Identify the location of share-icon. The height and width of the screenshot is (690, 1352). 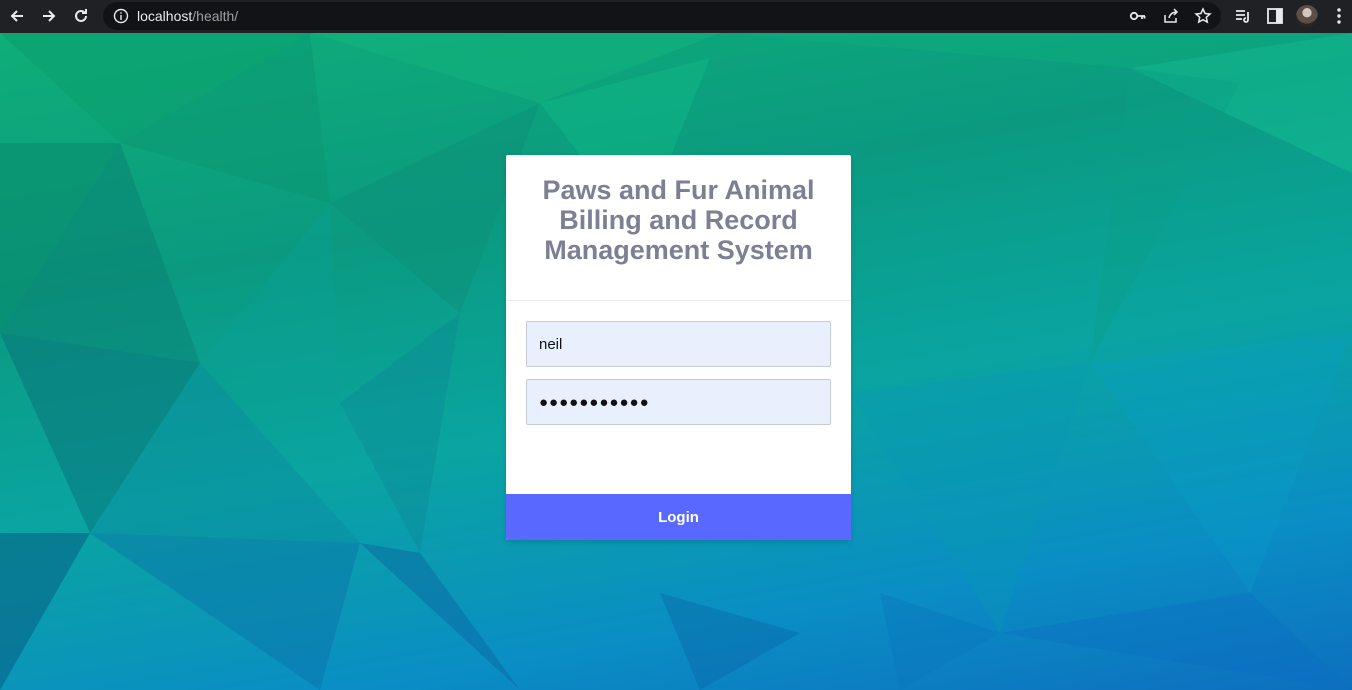
(1171, 16).